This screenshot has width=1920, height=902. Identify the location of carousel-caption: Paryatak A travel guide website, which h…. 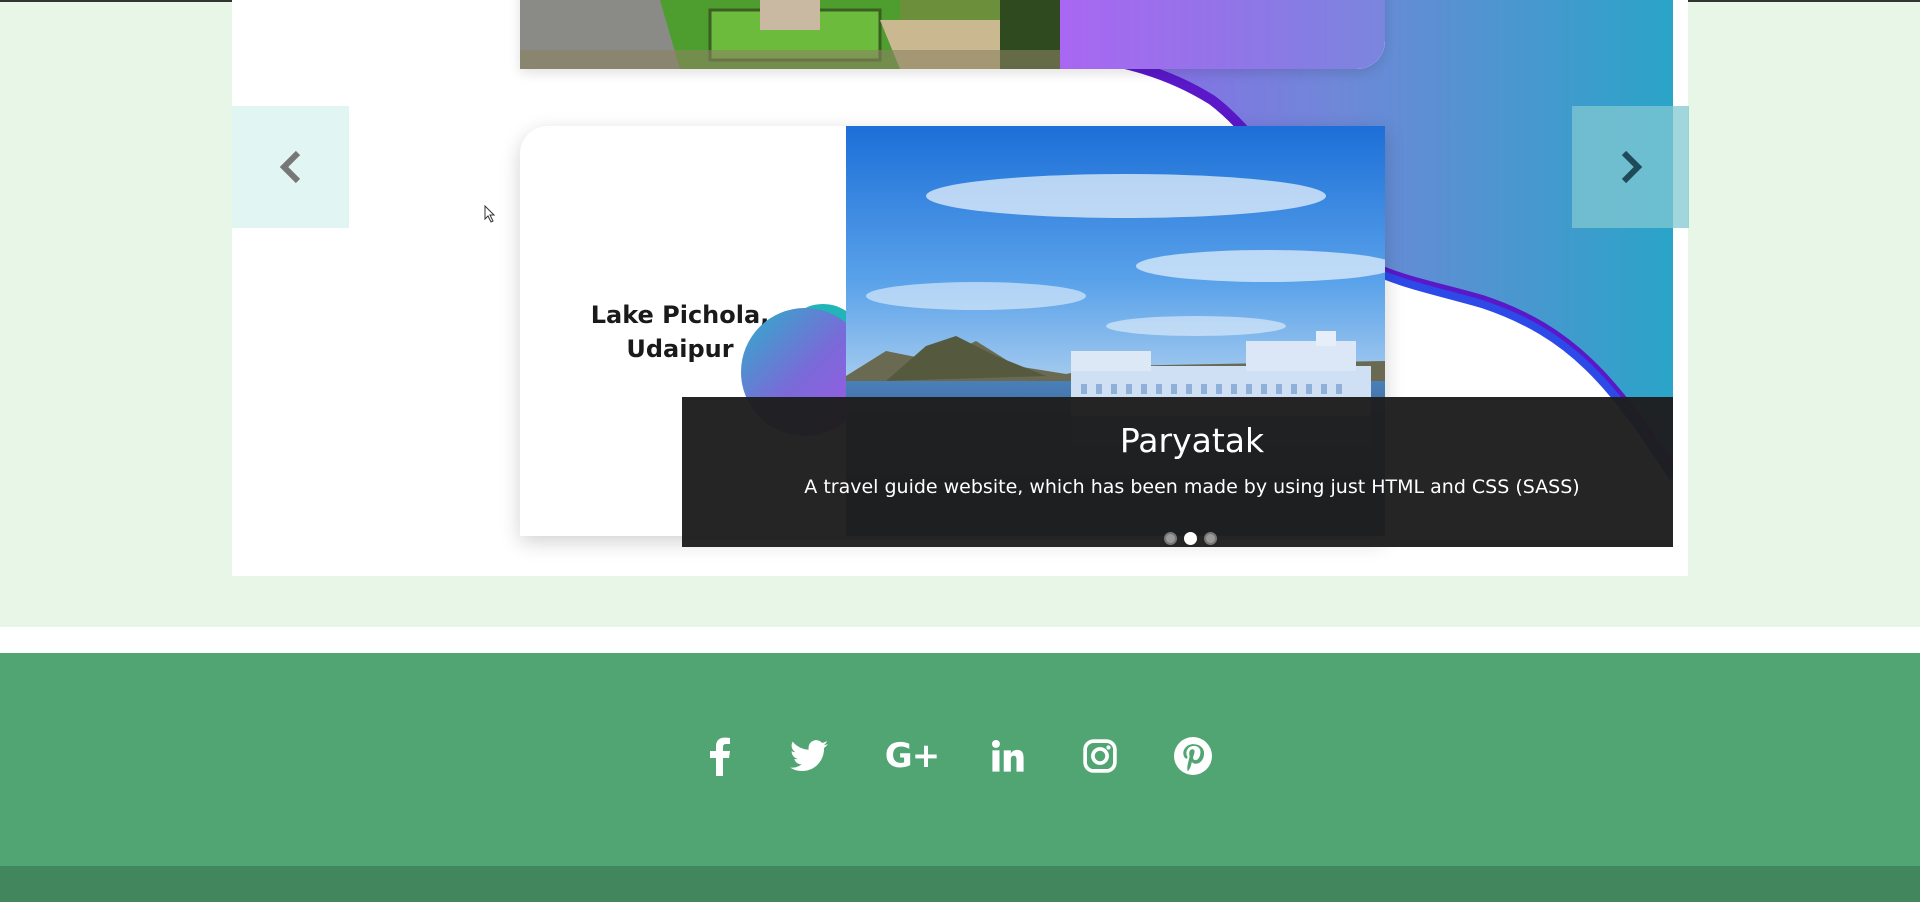
(1177, 472).